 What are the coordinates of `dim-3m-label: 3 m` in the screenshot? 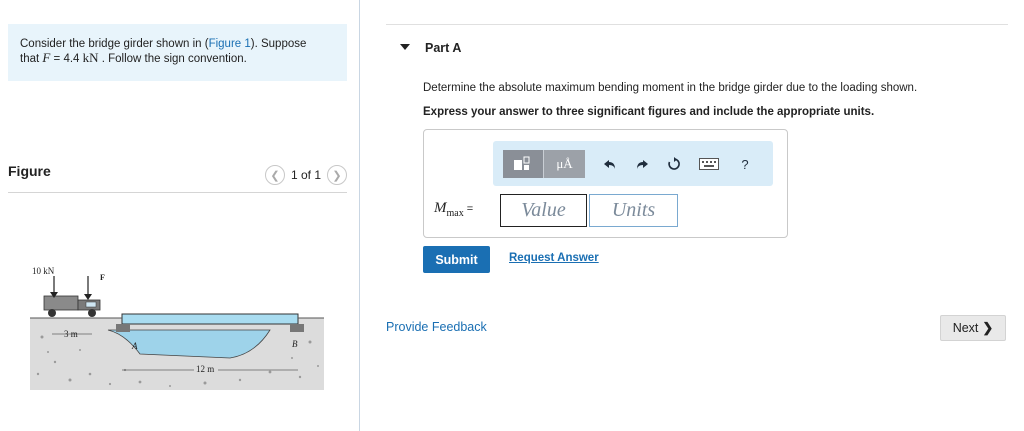 It's located at (71, 334).